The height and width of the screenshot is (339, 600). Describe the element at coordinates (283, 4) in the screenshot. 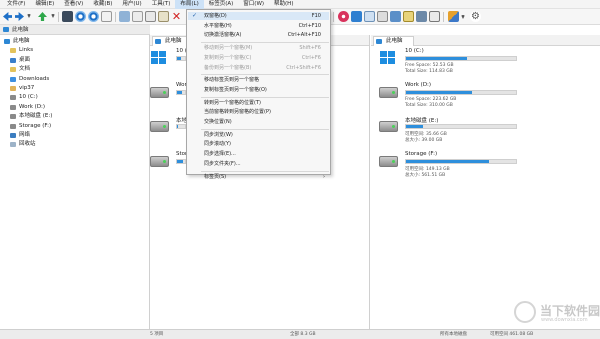

I see `menu-item-9: 帮助(H)` at that location.